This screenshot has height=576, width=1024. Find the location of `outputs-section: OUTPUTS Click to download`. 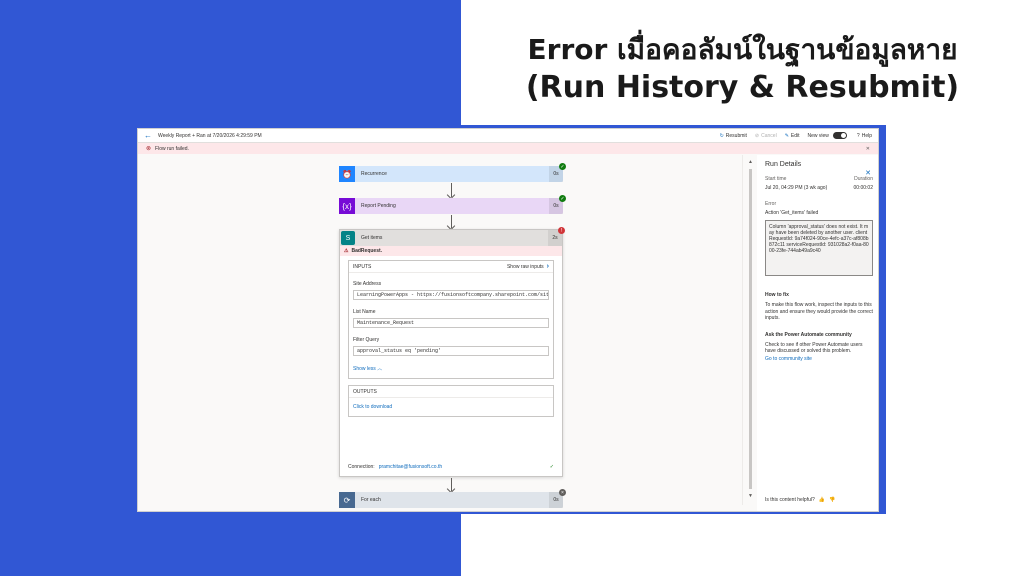

outputs-section: OUTPUTS Click to download is located at coordinates (451, 401).